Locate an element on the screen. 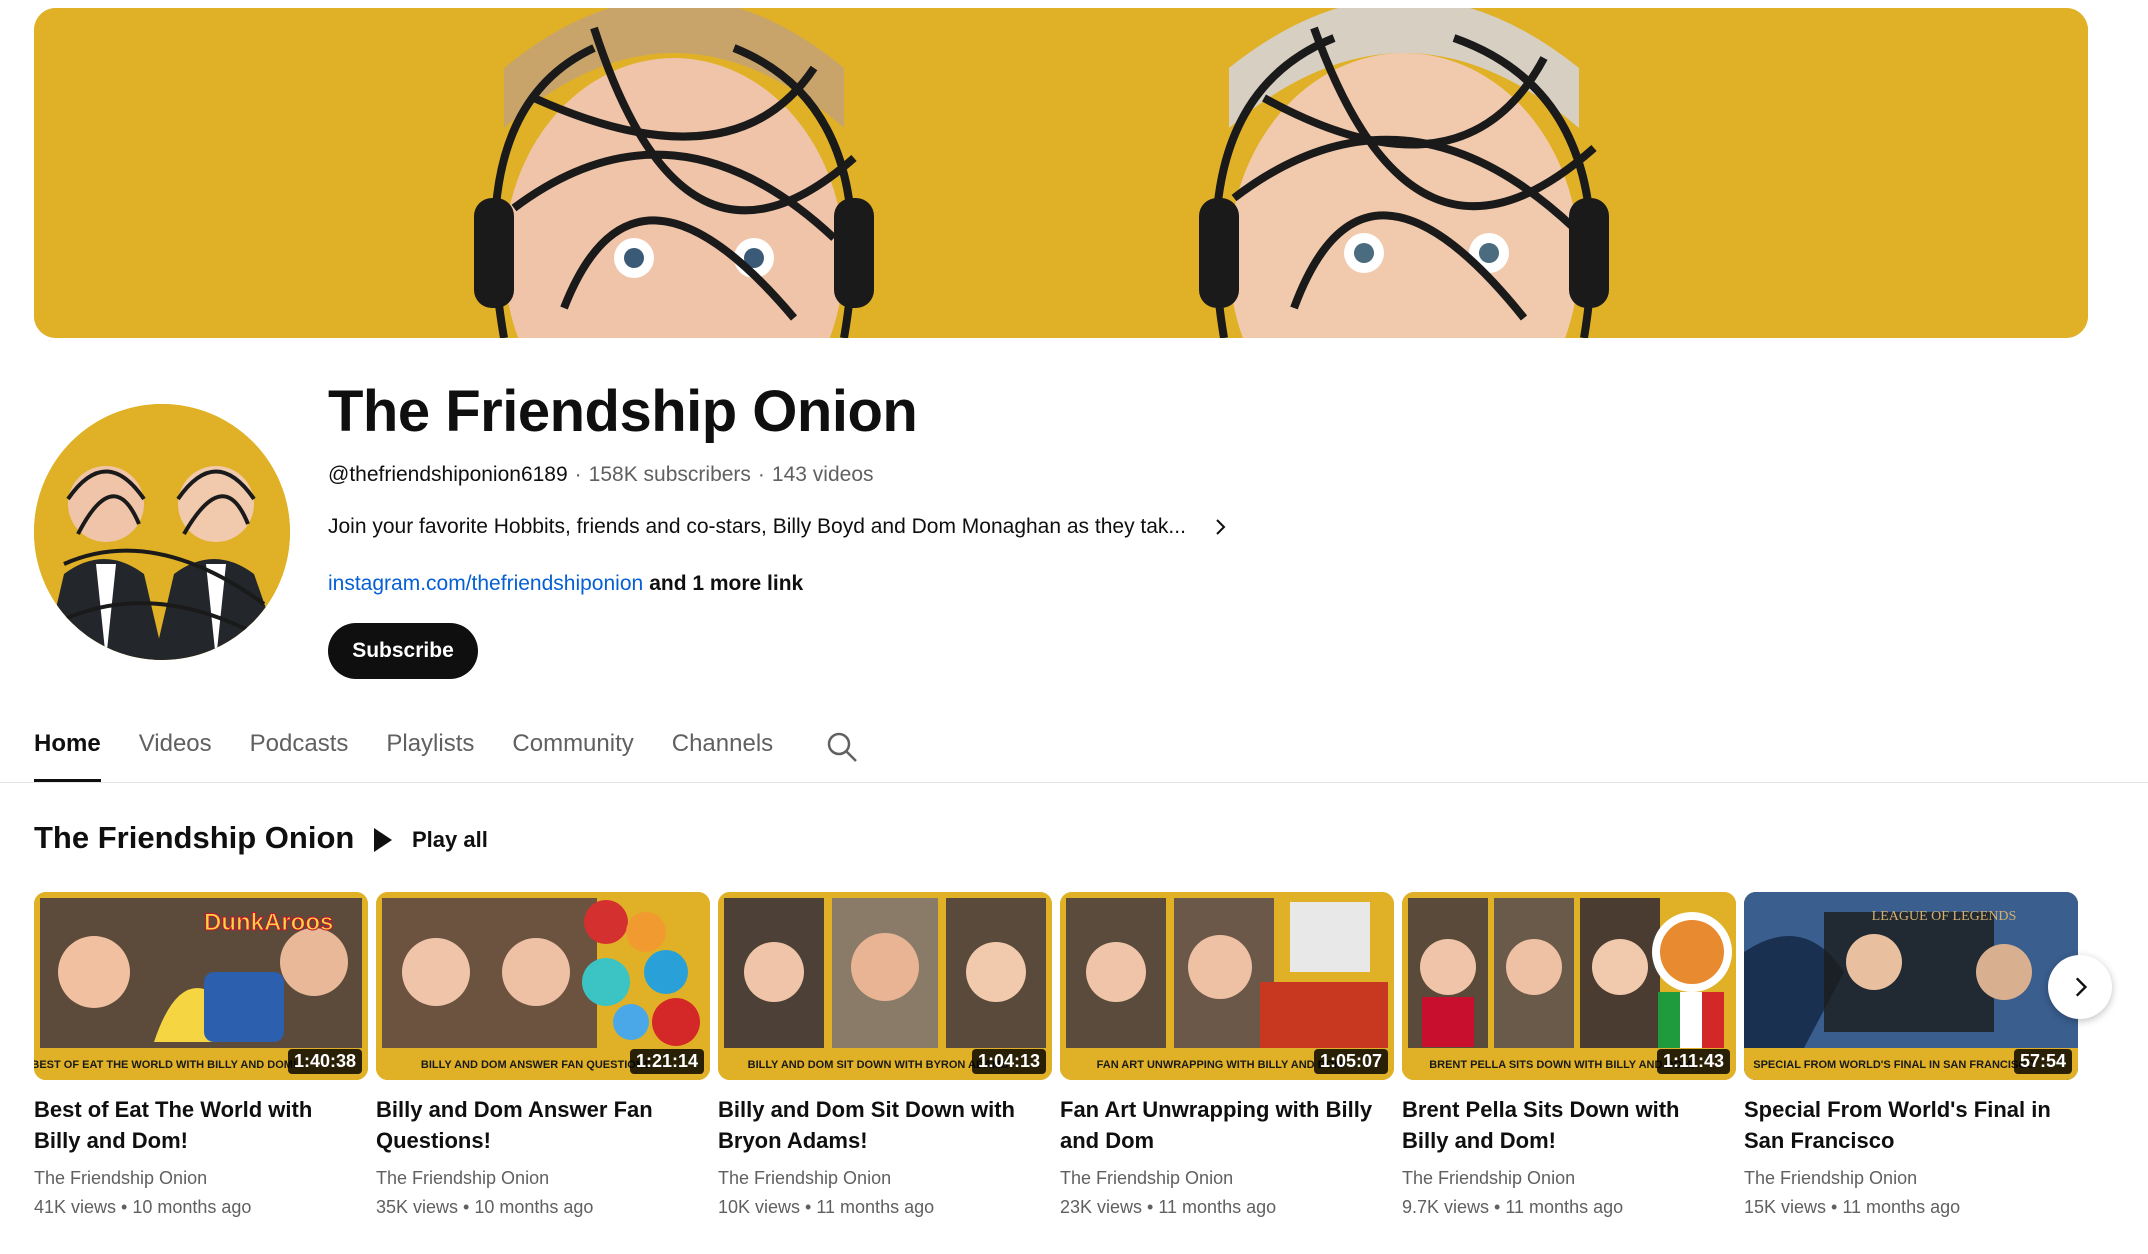 This screenshot has height=1254, width=2148. channel-avatar is located at coordinates (162, 532).